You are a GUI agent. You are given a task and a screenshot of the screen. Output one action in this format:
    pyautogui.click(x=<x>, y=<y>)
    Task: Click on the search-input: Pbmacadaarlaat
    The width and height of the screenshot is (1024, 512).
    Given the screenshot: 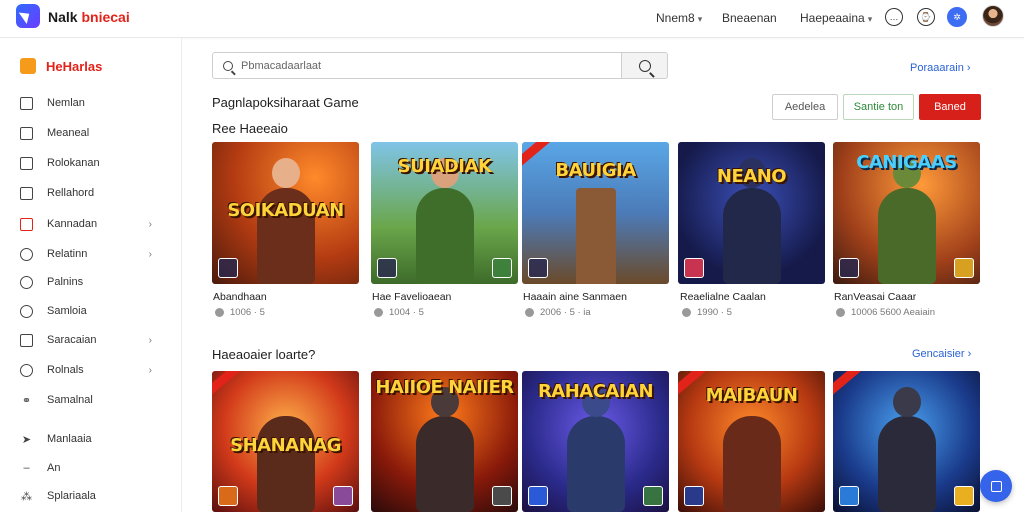 What is the action you would take?
    pyautogui.click(x=417, y=65)
    